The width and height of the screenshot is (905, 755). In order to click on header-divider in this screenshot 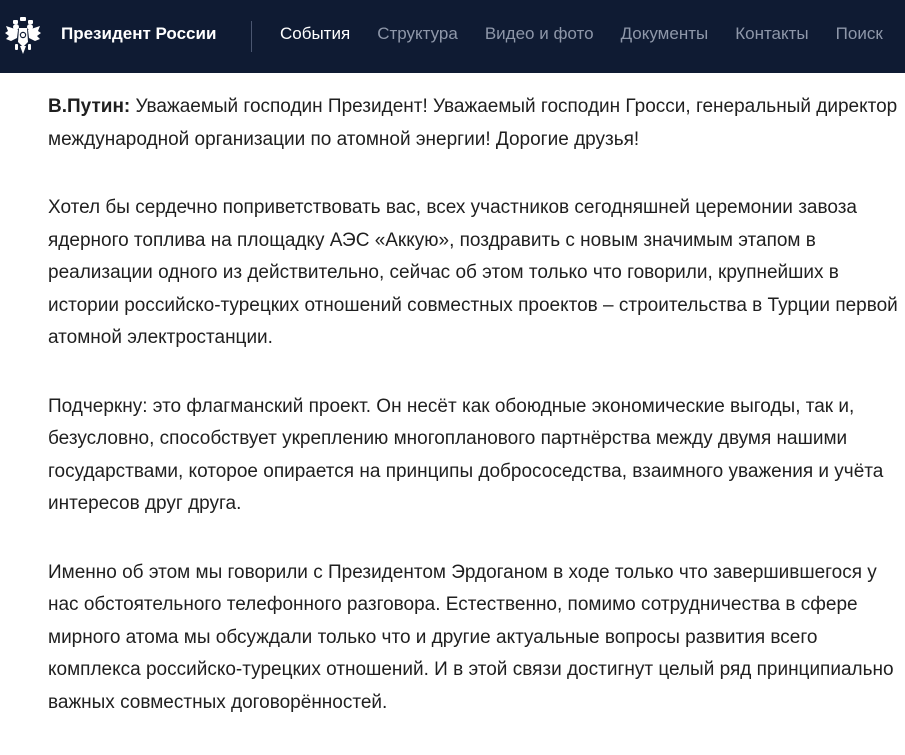, I will do `click(251, 36)`.